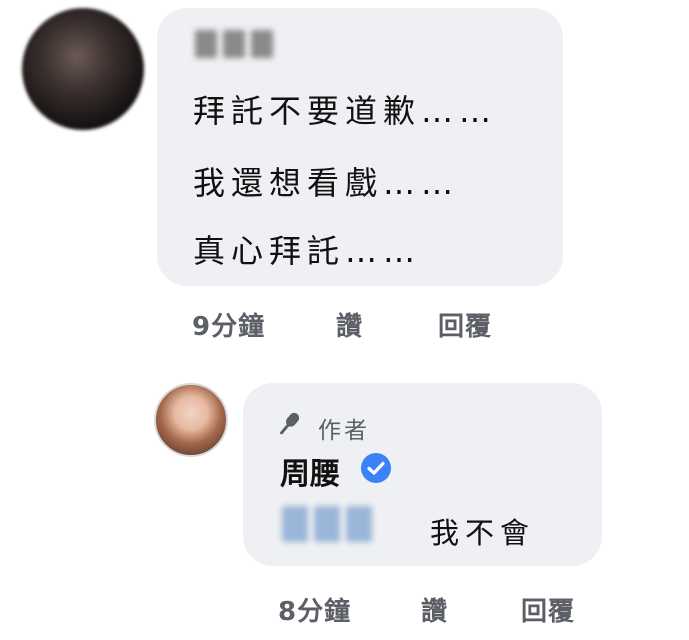  I want to click on commenter-avatar, so click(83, 69).